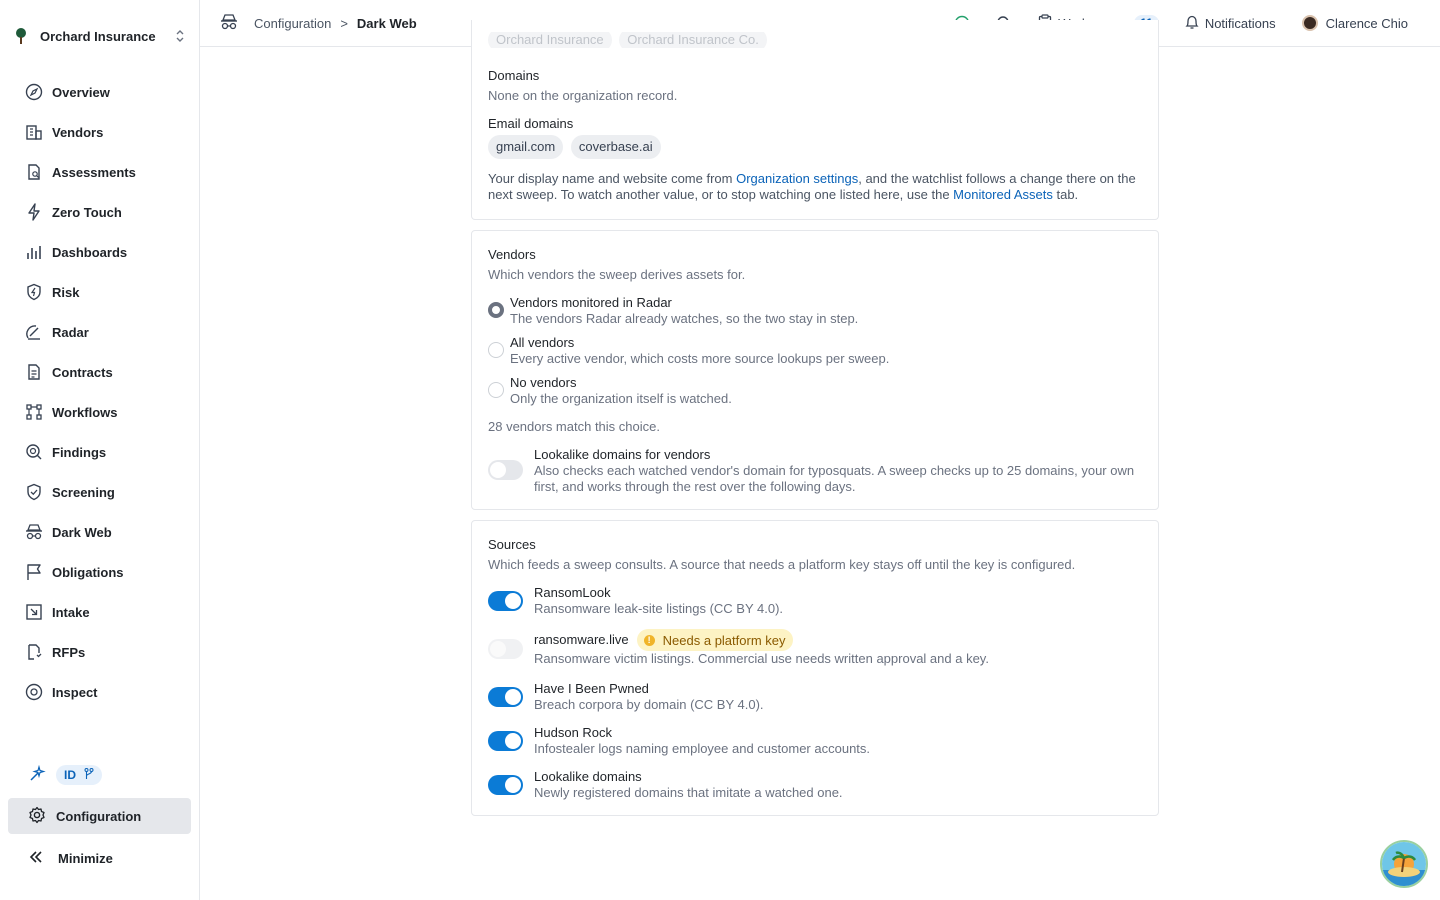 Image resolution: width=1440 pixels, height=900 pixels. Describe the element at coordinates (104, 172) in the screenshot. I see `sidebar-item-assessments: Assessments` at that location.